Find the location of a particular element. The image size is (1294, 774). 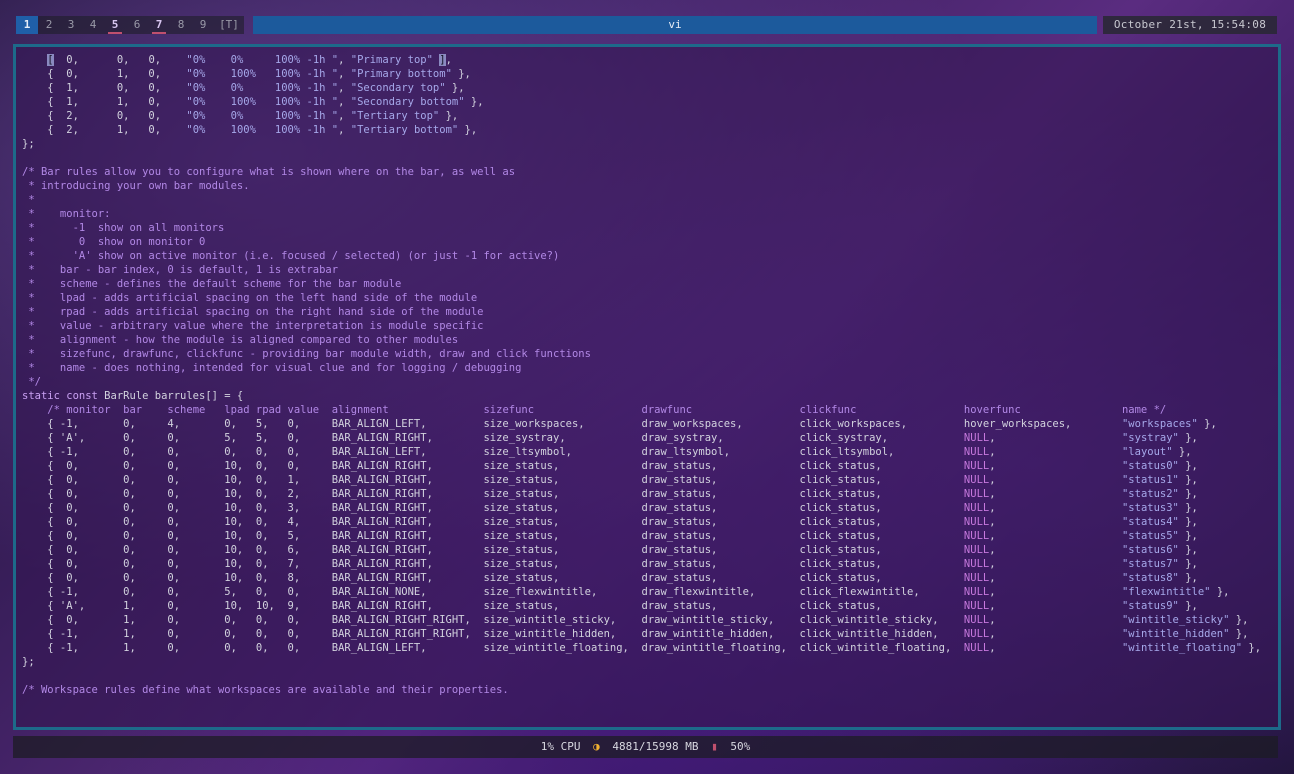

battery-level: 50% is located at coordinates (740, 746).